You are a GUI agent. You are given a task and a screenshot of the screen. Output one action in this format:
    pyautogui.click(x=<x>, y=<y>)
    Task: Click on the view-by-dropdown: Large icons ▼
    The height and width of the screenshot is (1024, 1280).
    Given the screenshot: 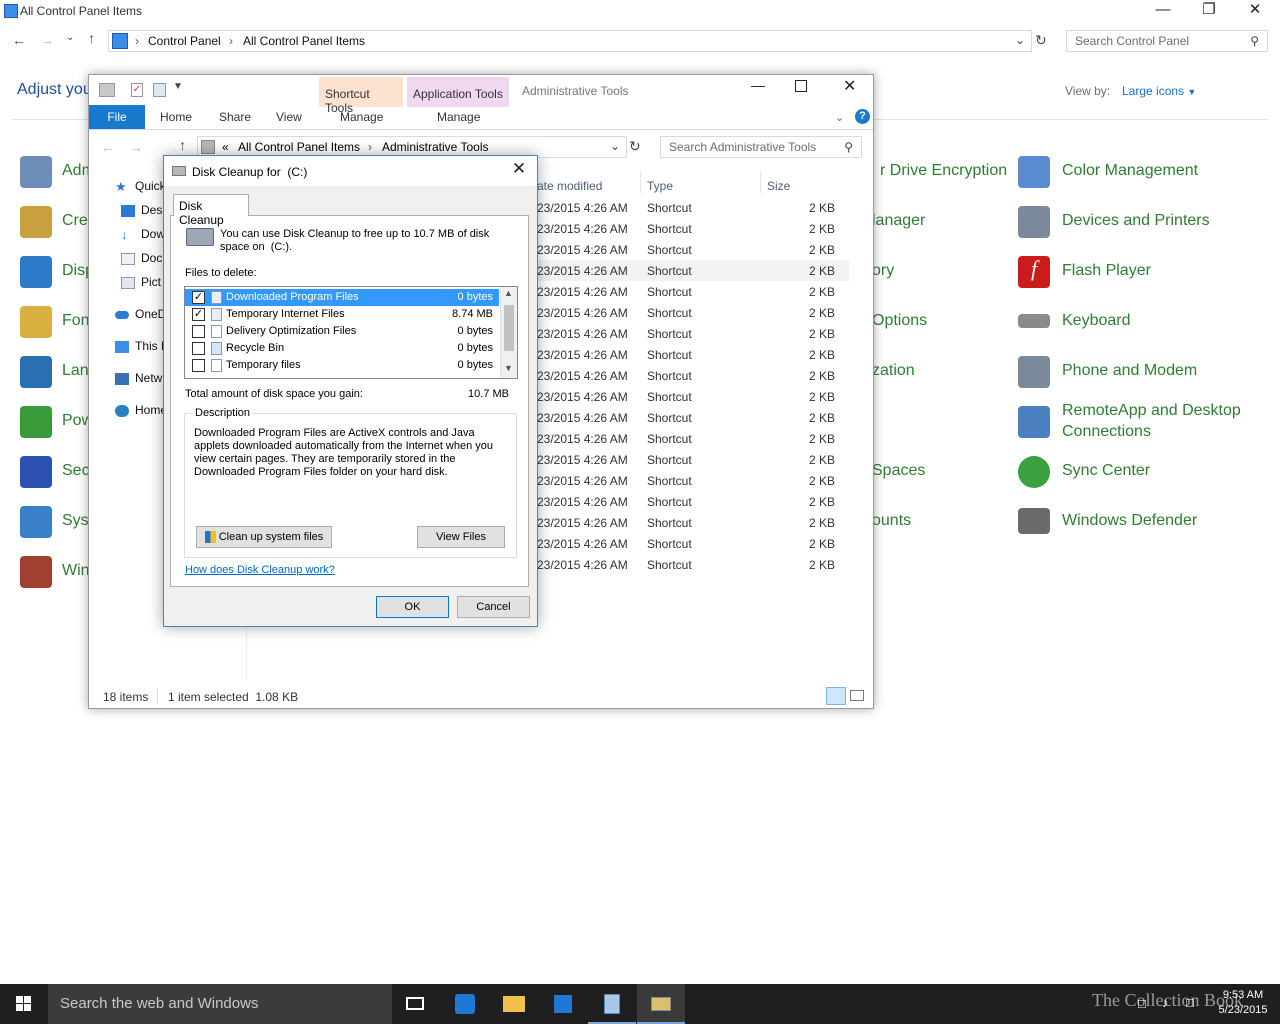 What is the action you would take?
    pyautogui.click(x=1159, y=91)
    